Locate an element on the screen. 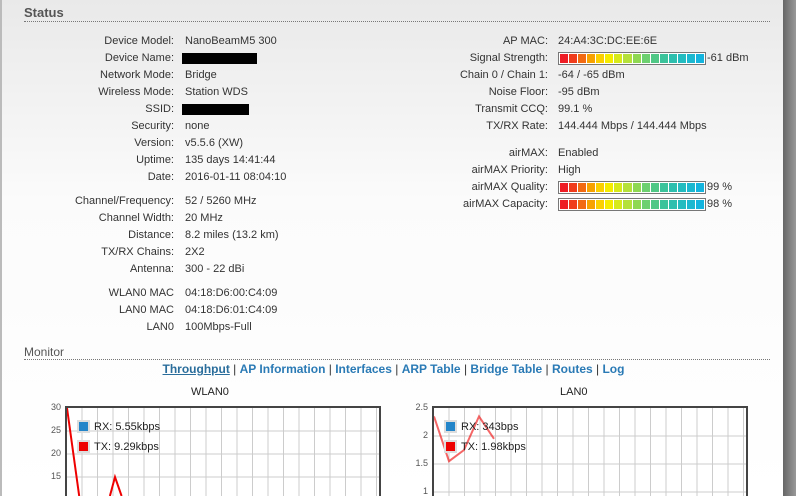 Image resolution: width=796 pixels, height=496 pixels. status-title: Status is located at coordinates (44, 12).